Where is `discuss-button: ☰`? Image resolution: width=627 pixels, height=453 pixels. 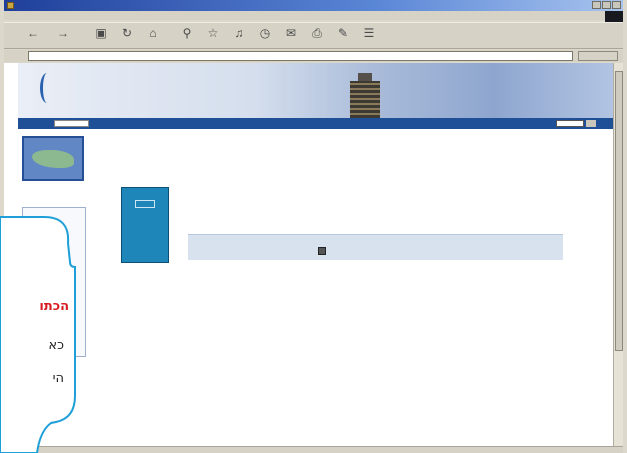
discuss-button: ☰ is located at coordinates (369, 37).